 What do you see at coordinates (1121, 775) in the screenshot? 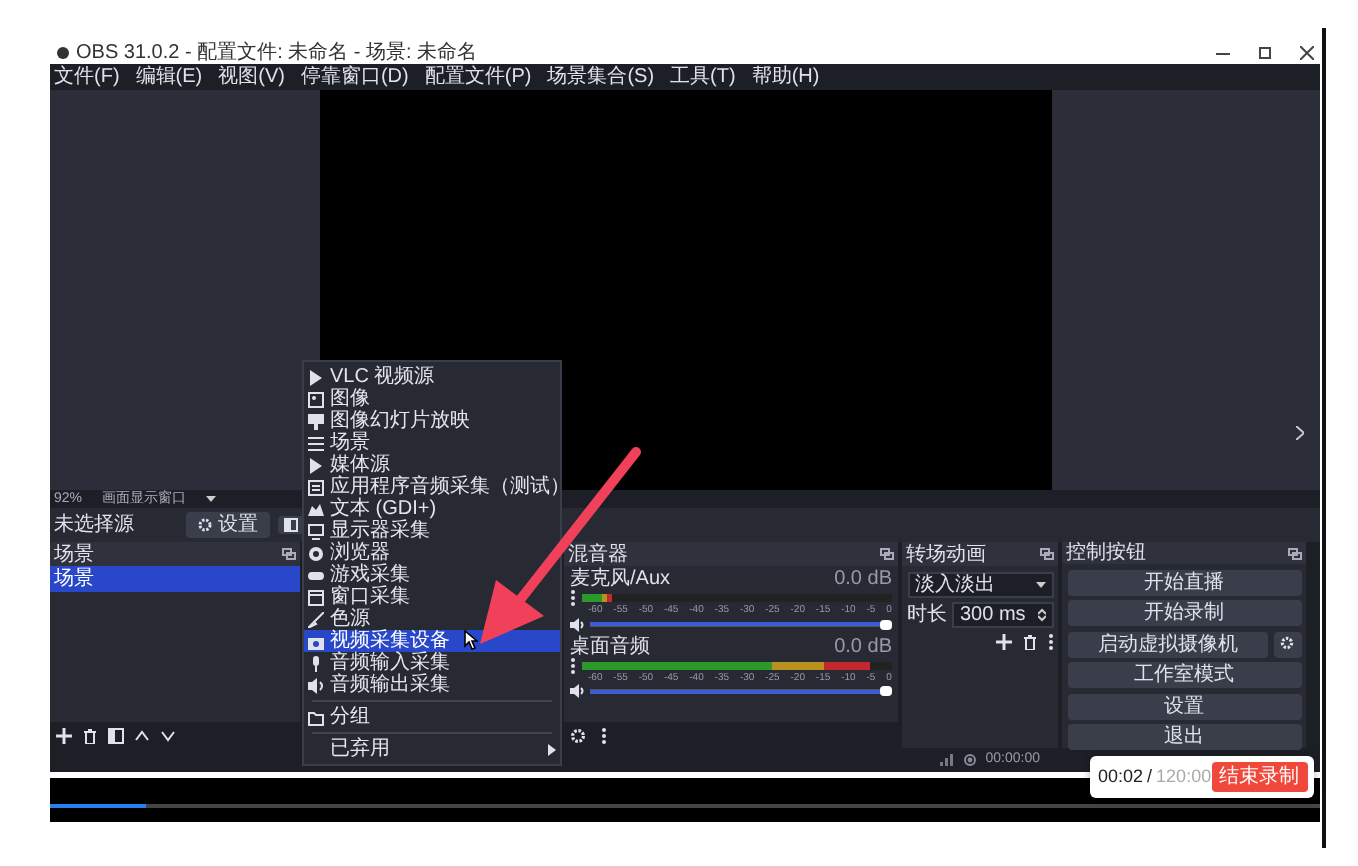
I see `elapsed-time: 00:02` at bounding box center [1121, 775].